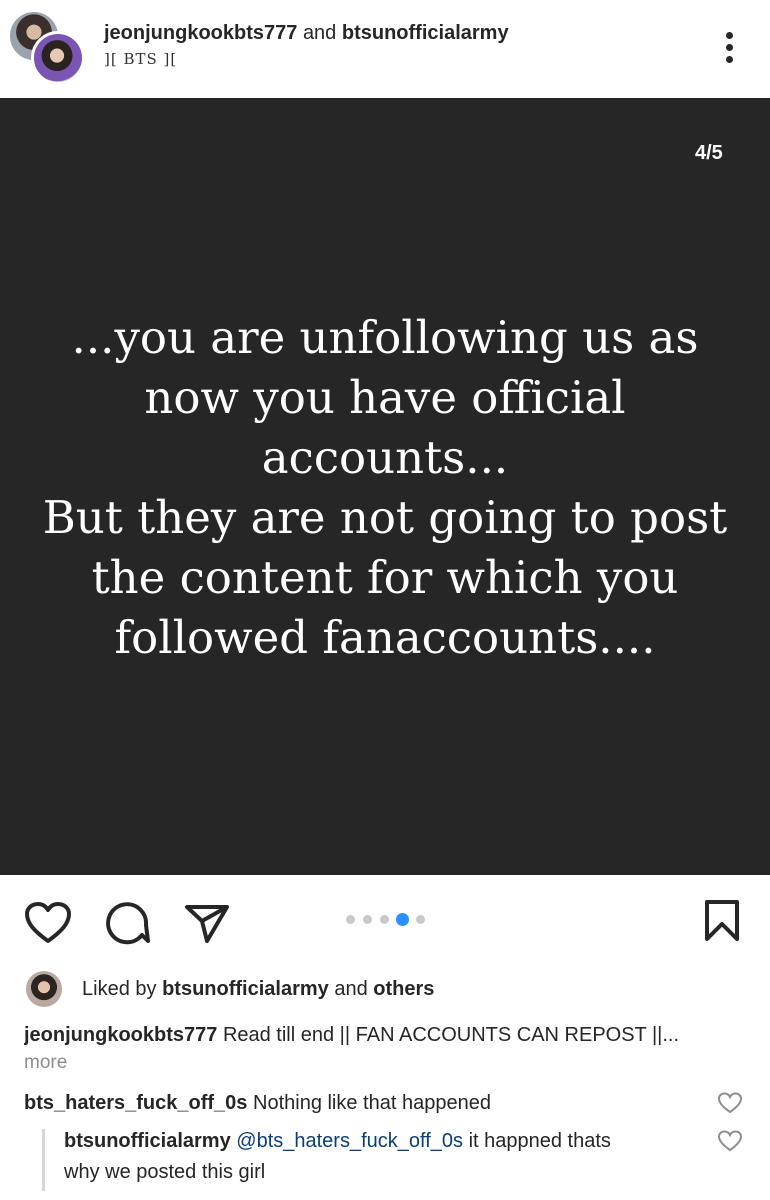 The image size is (770, 1200). What do you see at coordinates (403, 989) in the screenshot?
I see `likes-others: others` at bounding box center [403, 989].